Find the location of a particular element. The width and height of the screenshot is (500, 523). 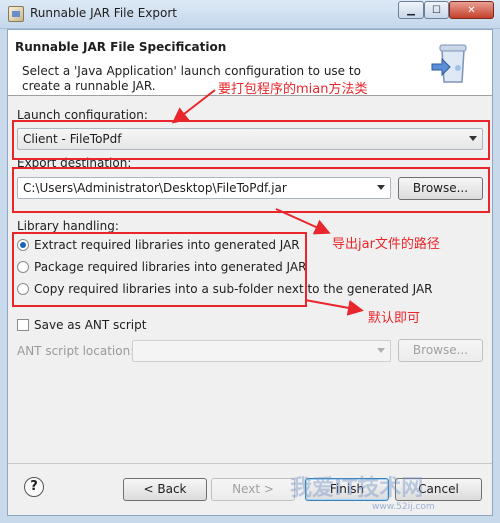

export-destination-label: Export destination: is located at coordinates (74, 163).